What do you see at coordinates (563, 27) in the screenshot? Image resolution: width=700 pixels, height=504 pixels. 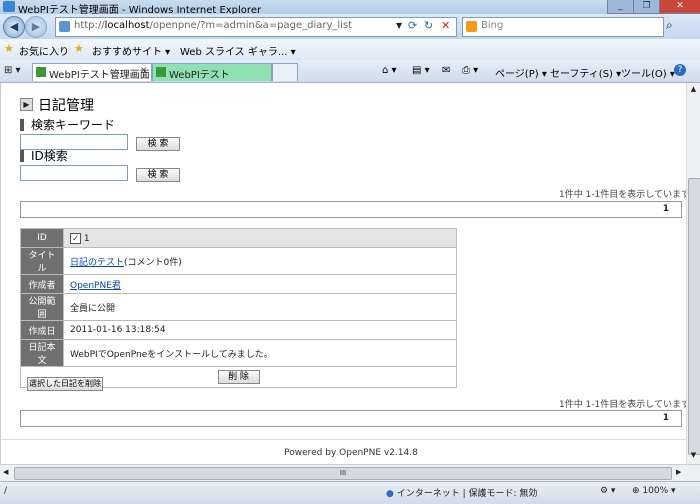 I see `search-input: Bing` at bounding box center [563, 27].